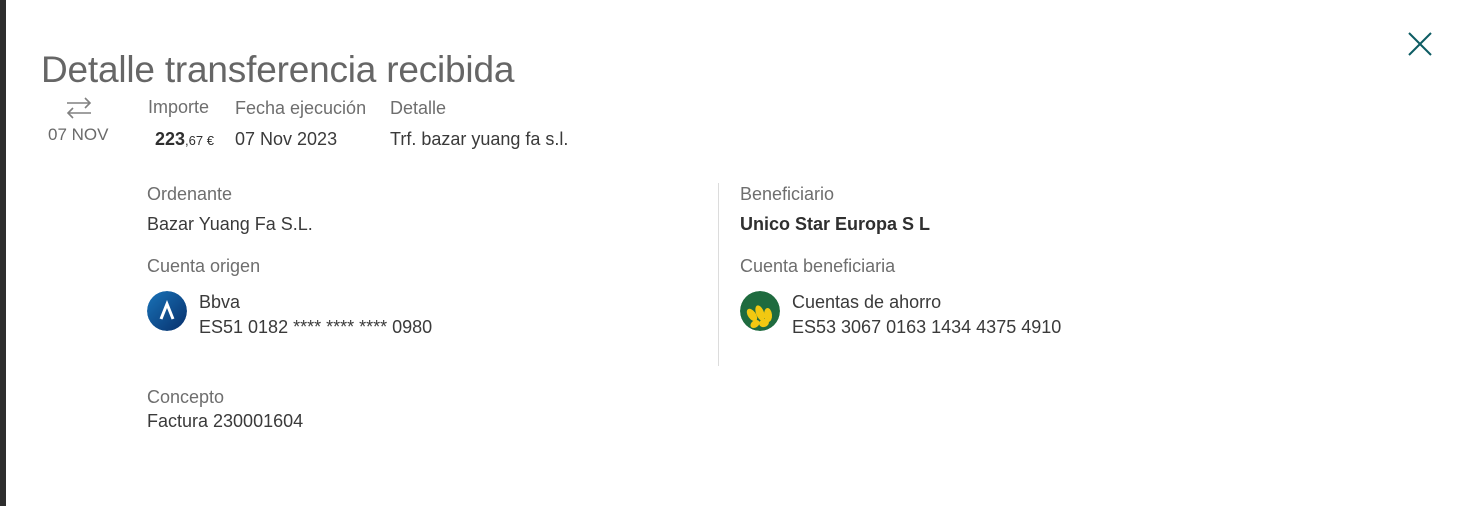  Describe the element at coordinates (78, 134) in the screenshot. I see `movement-date: 07 NOV` at that location.